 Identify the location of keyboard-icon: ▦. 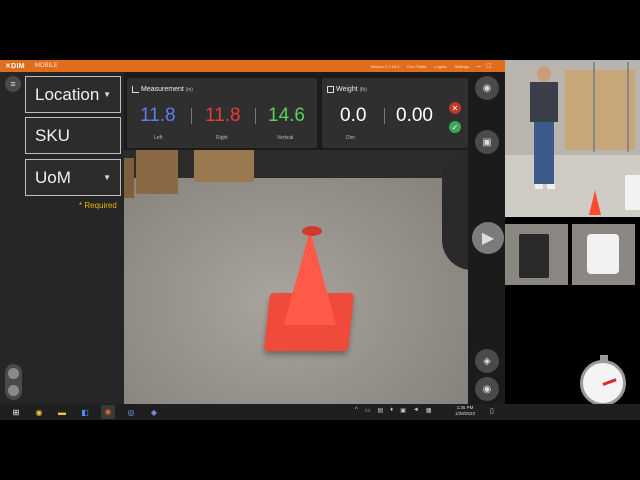
(429, 410).